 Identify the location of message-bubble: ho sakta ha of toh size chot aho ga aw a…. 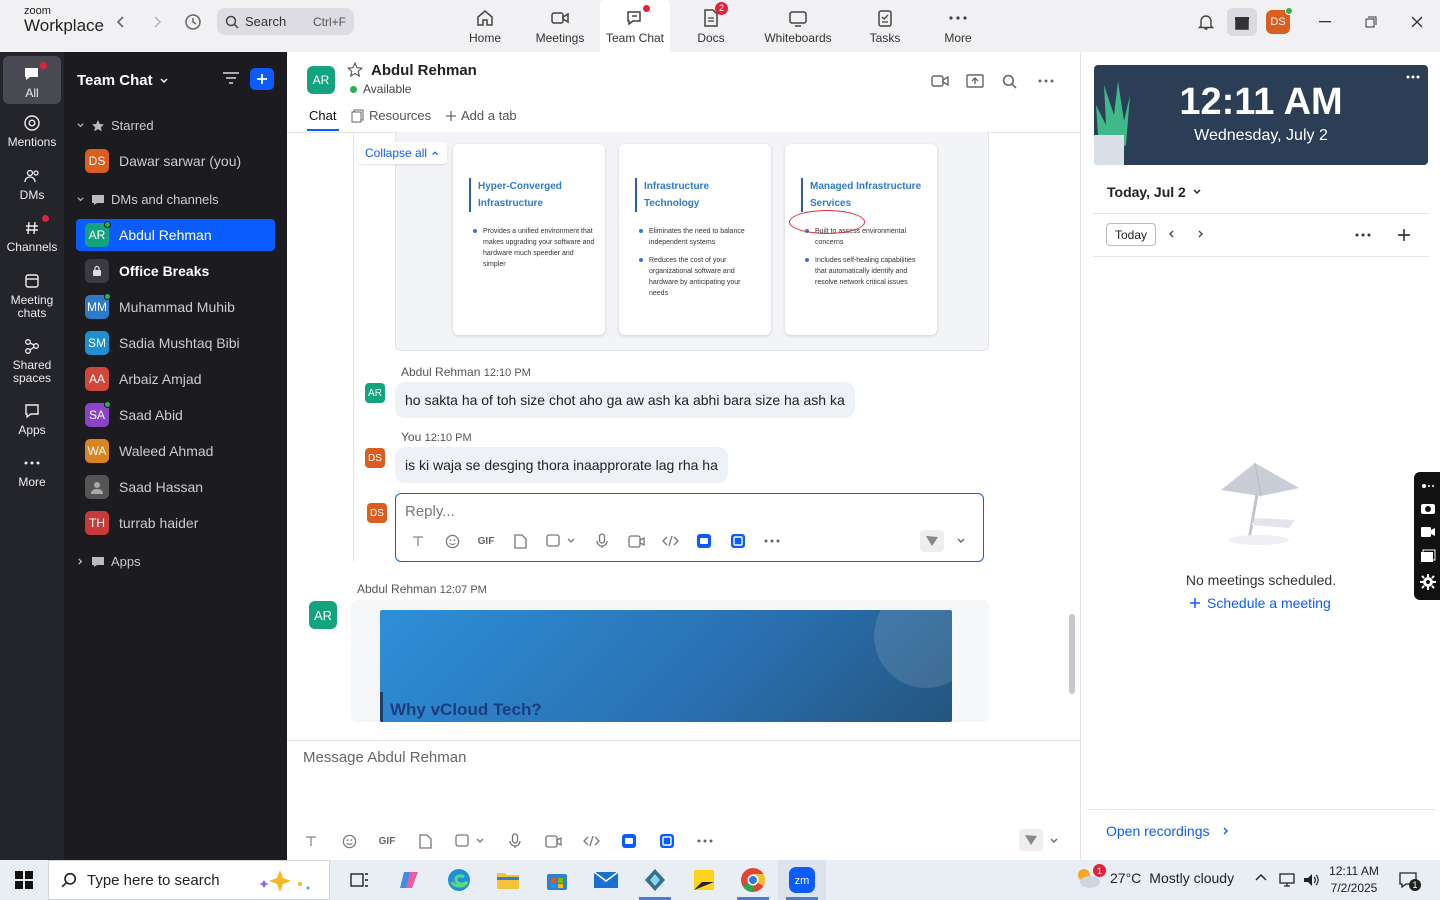
(625, 400).